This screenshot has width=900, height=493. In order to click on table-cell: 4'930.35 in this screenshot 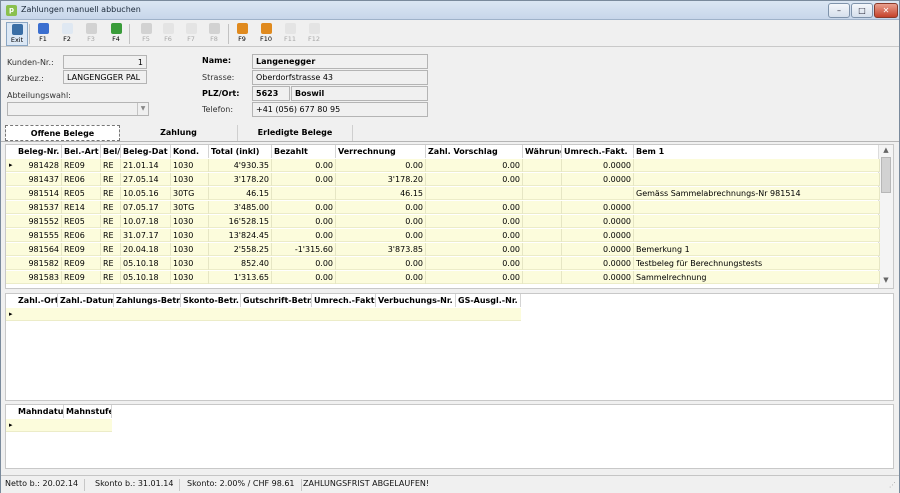, I will do `click(240, 165)`.